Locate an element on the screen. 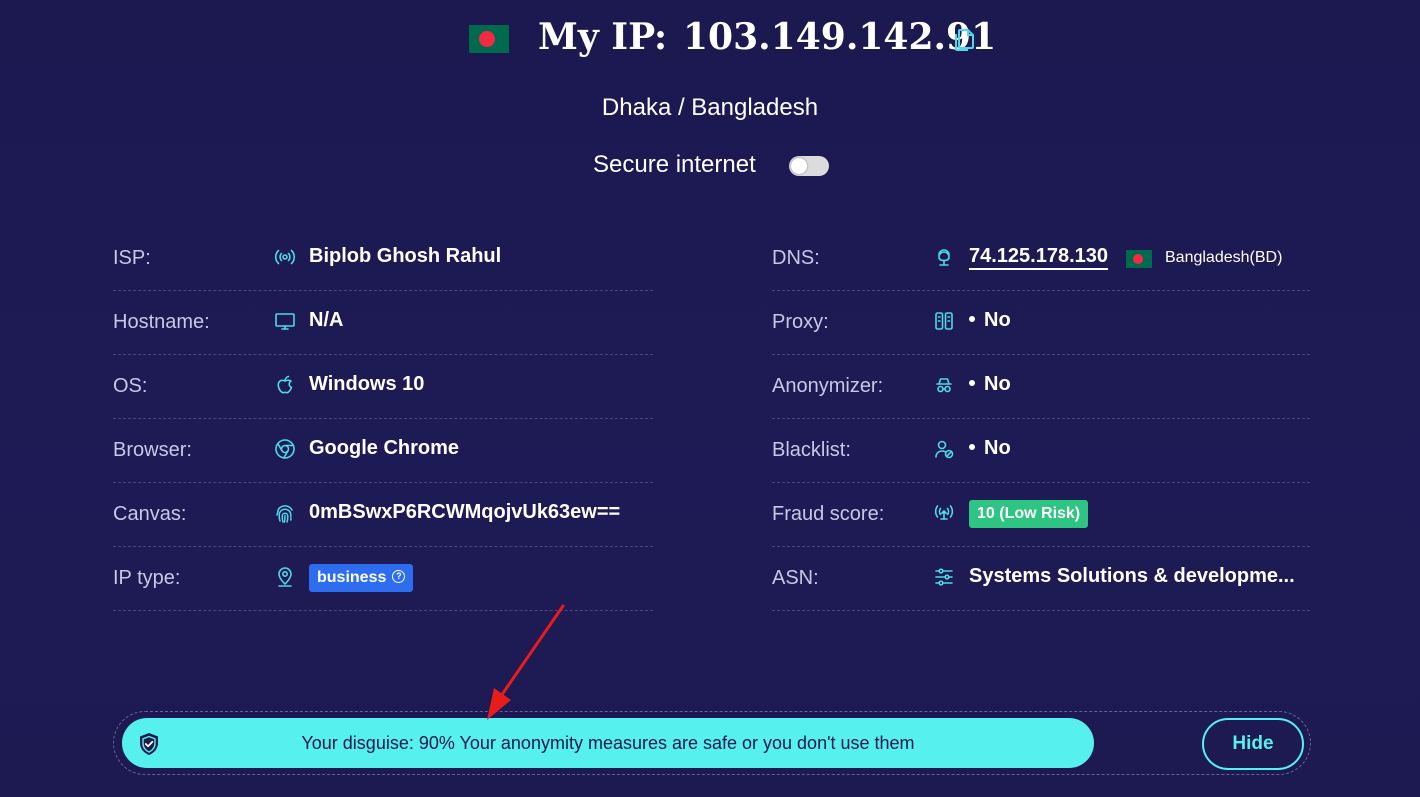  proxy-label: Proxy: is located at coordinates (800, 322).